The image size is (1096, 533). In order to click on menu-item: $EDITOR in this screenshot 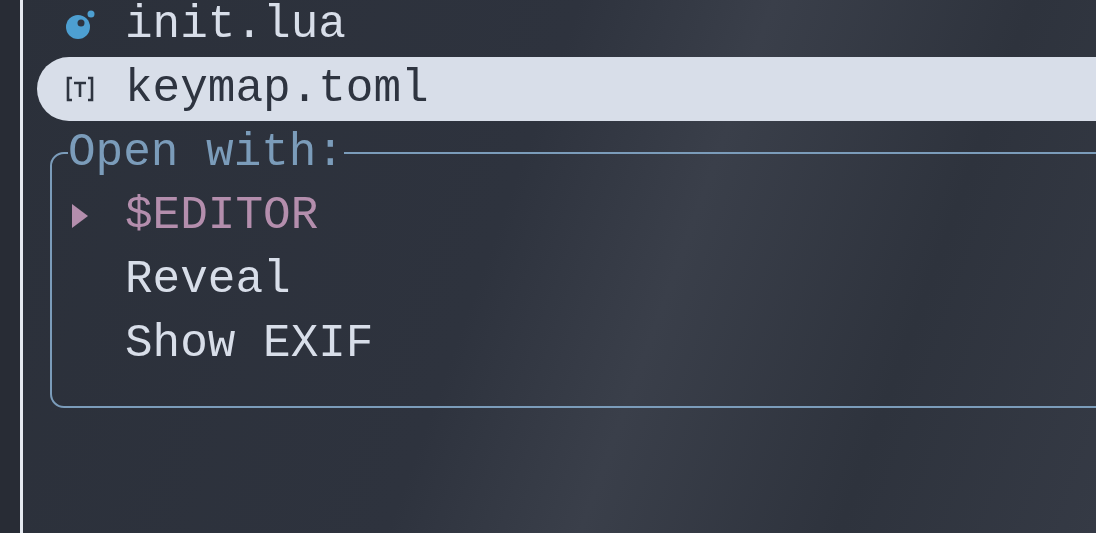, I will do `click(584, 216)`.